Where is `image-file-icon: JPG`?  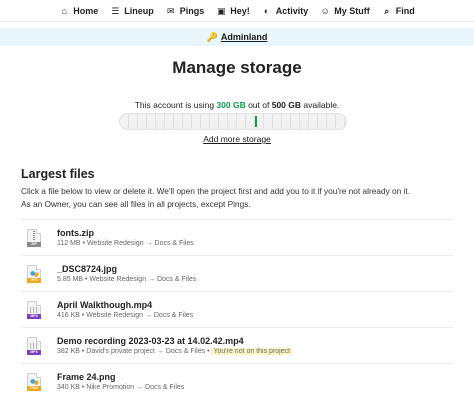 image-file-icon: JPG is located at coordinates (34, 273).